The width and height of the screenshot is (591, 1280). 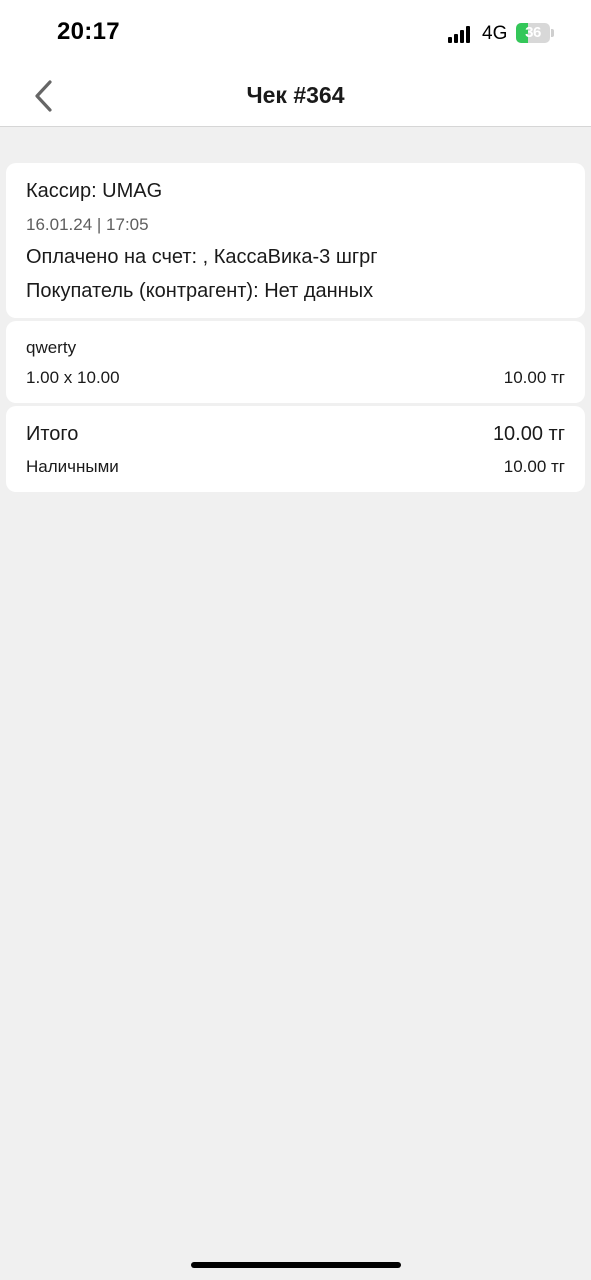 What do you see at coordinates (295, 362) in the screenshot?
I see `list-item: qwerty 1.00 x 10.00 10.00 тг` at bounding box center [295, 362].